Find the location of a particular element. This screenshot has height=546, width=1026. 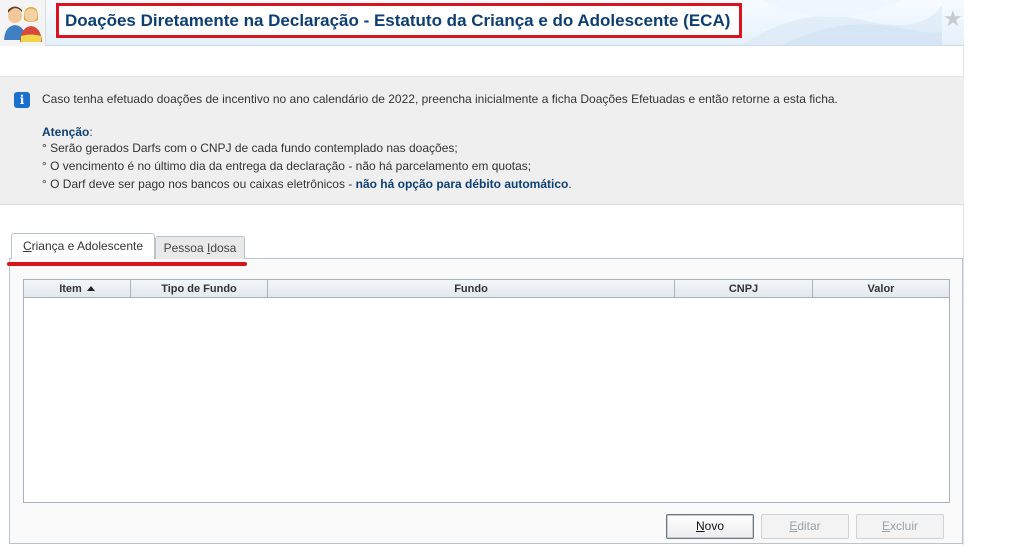

mnemonic: E is located at coordinates (885, 526).